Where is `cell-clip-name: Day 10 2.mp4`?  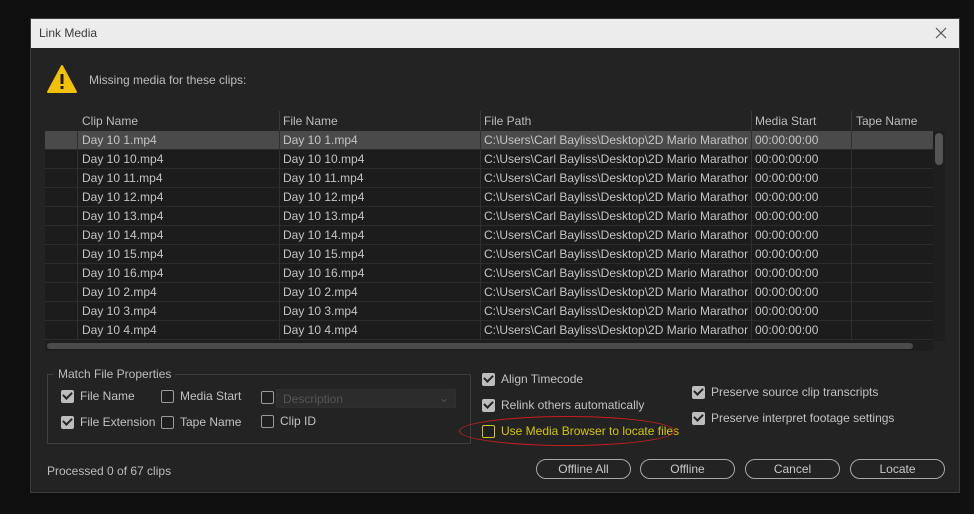
cell-clip-name: Day 10 2.mp4 is located at coordinates (119, 292).